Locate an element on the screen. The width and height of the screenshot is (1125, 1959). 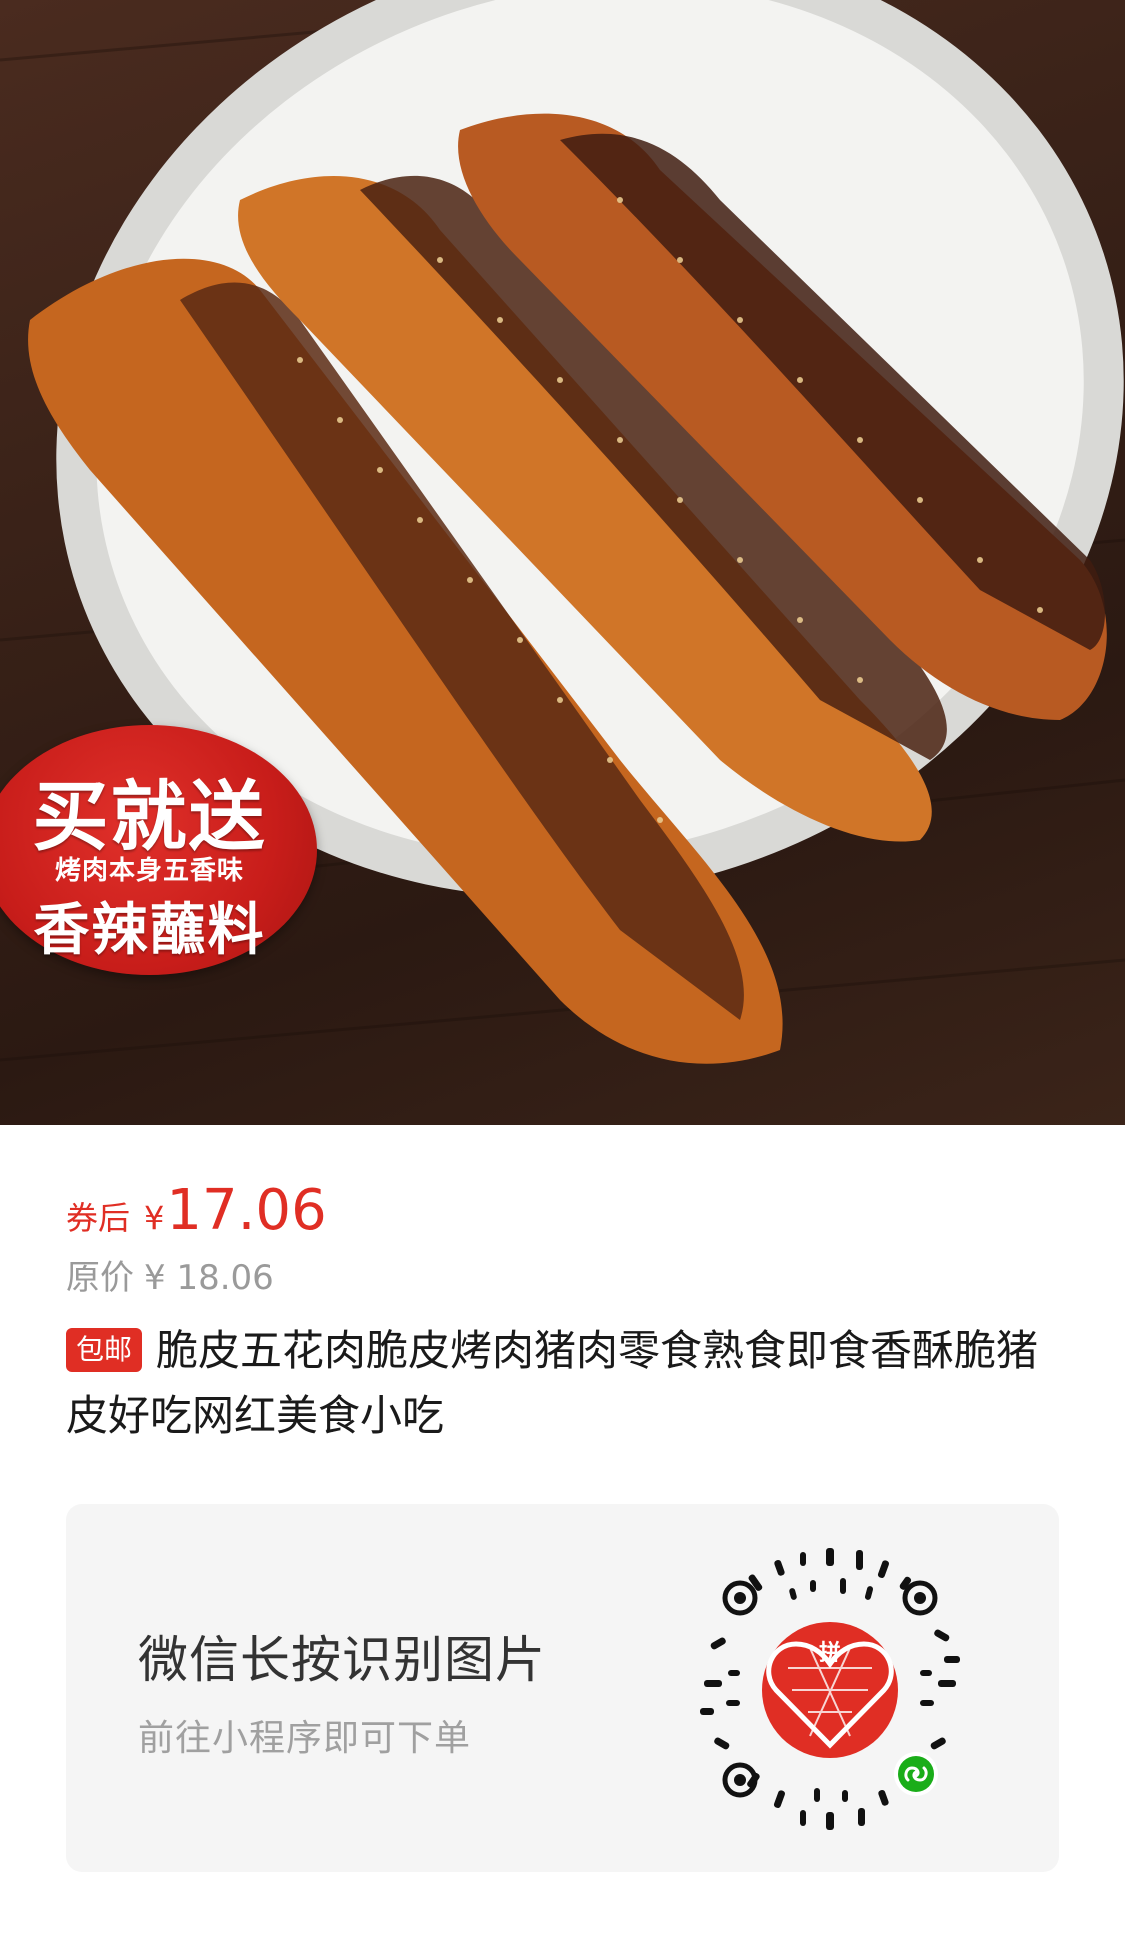
price-row: 券后 ¥ 17.06 is located at coordinates (196, 1210).